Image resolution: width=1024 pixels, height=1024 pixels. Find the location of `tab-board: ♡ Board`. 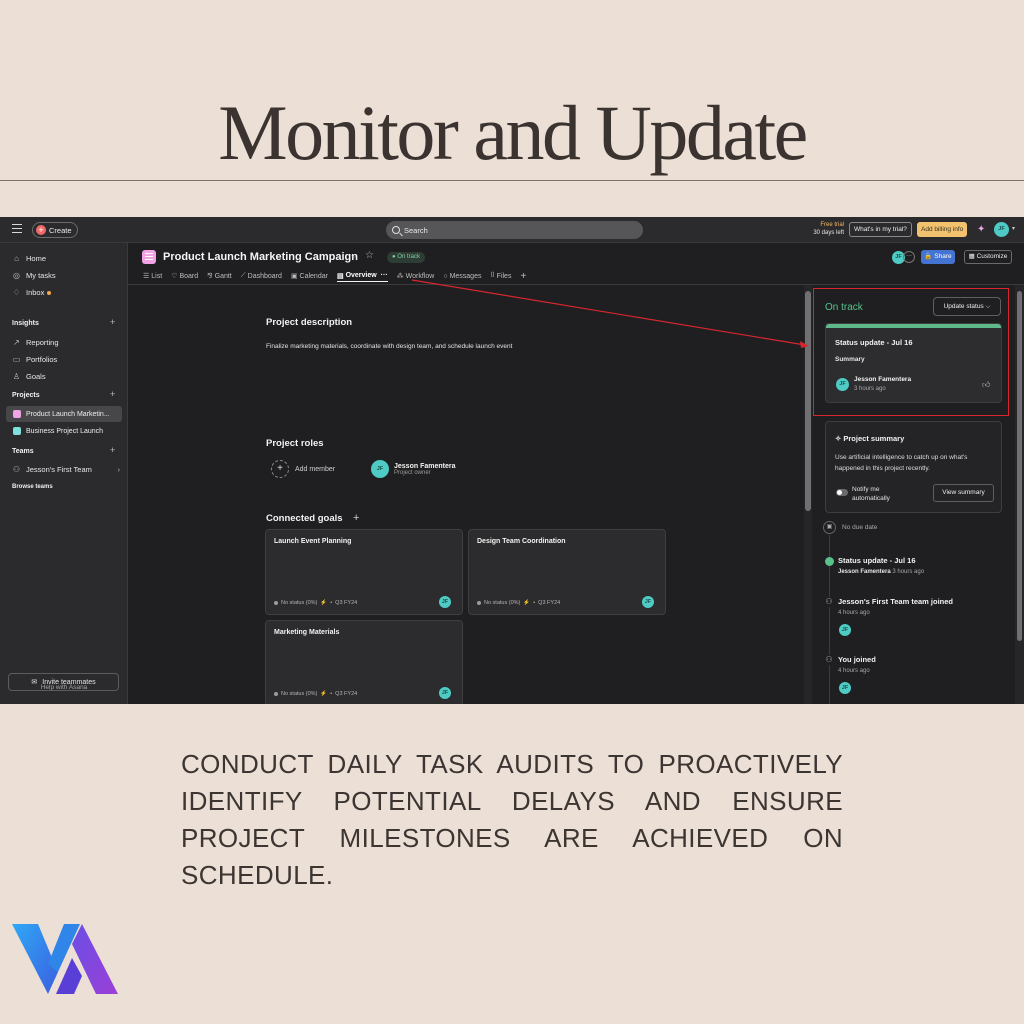

tab-board: ♡ Board is located at coordinates (184, 276).